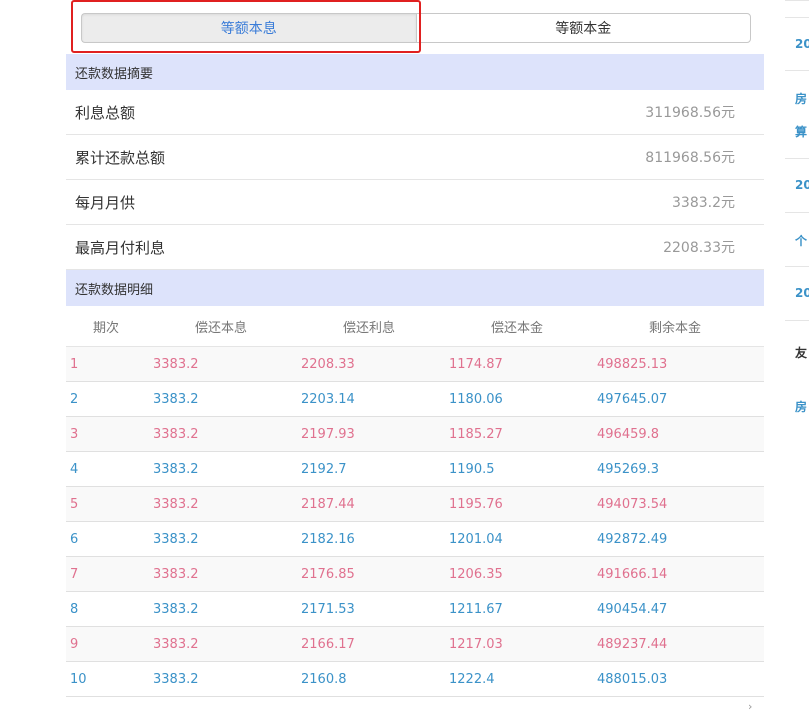  I want to click on cell-principal: 1201.04, so click(476, 539).